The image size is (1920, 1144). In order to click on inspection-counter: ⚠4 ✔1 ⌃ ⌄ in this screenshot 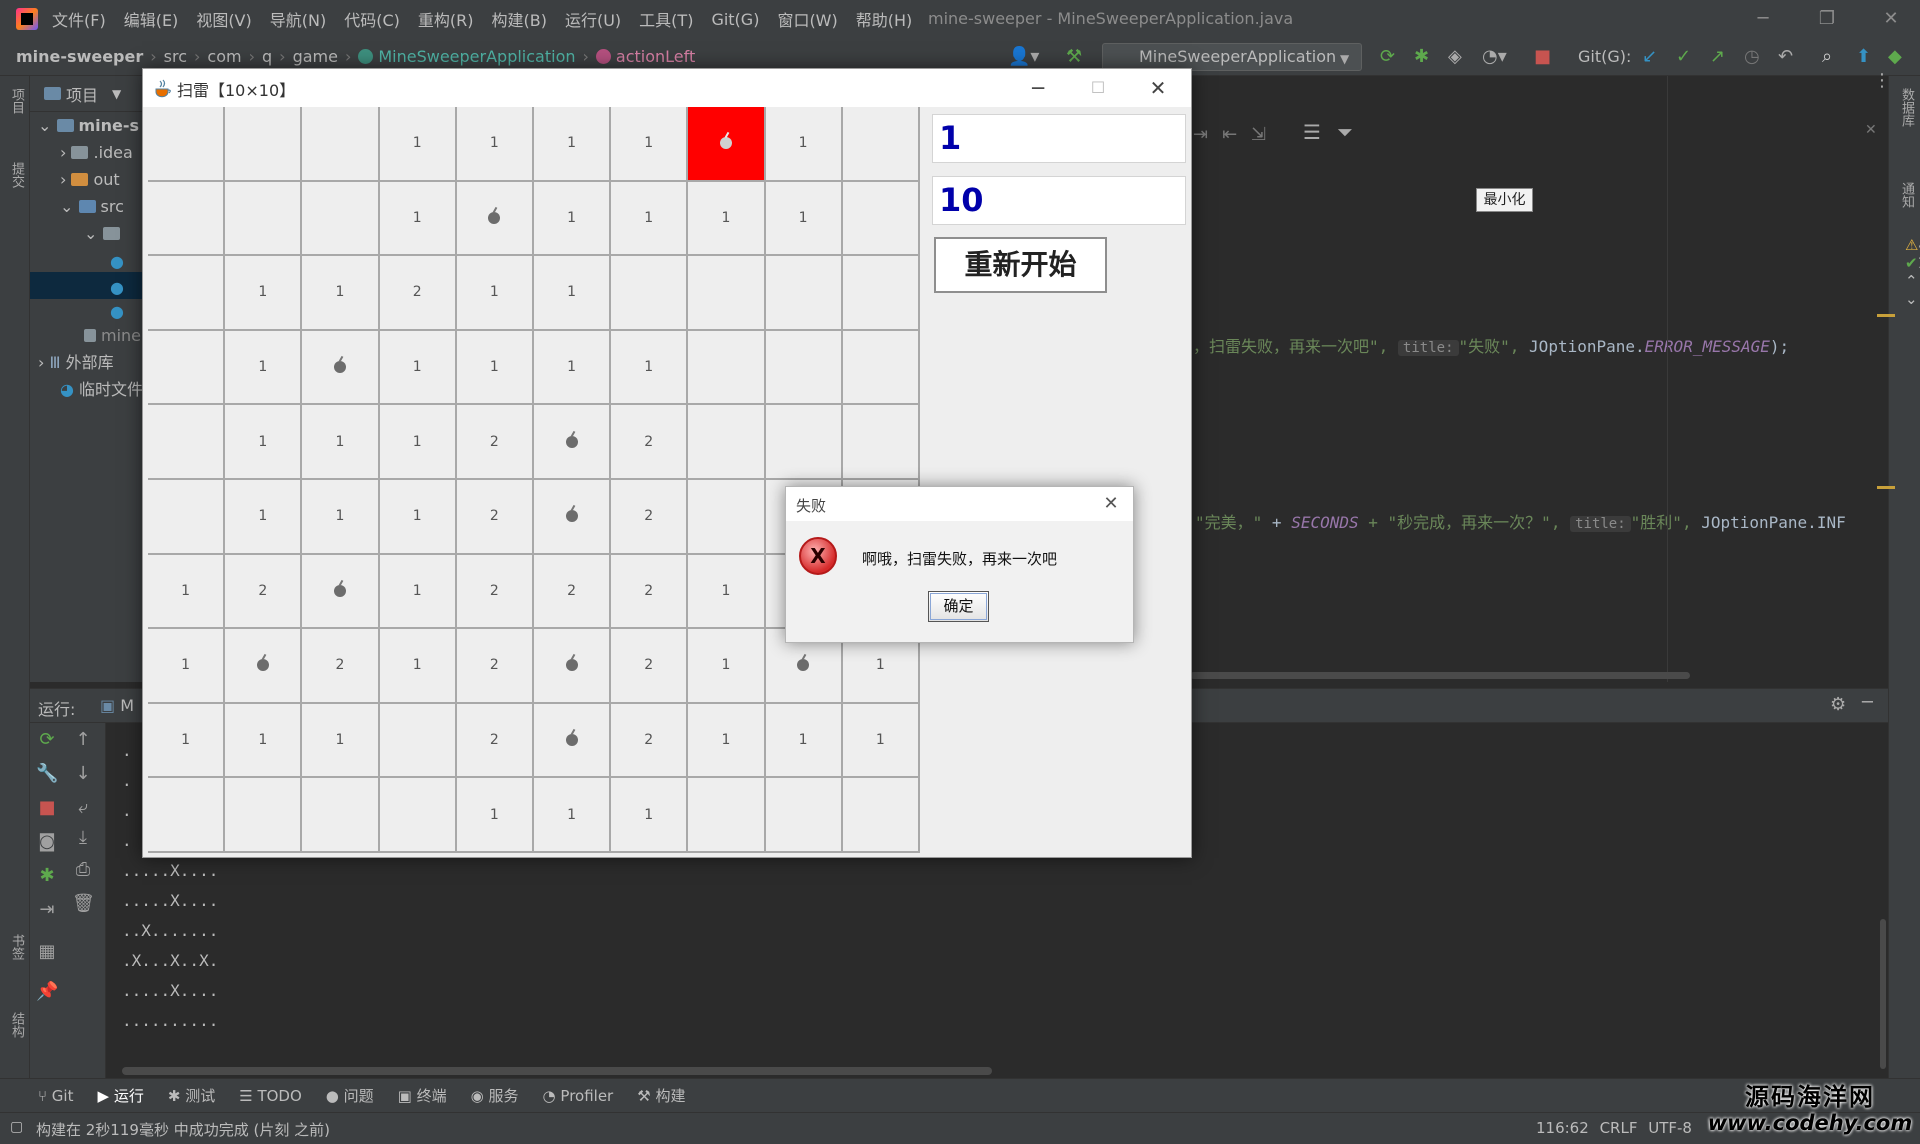, I will do `click(1912, 272)`.